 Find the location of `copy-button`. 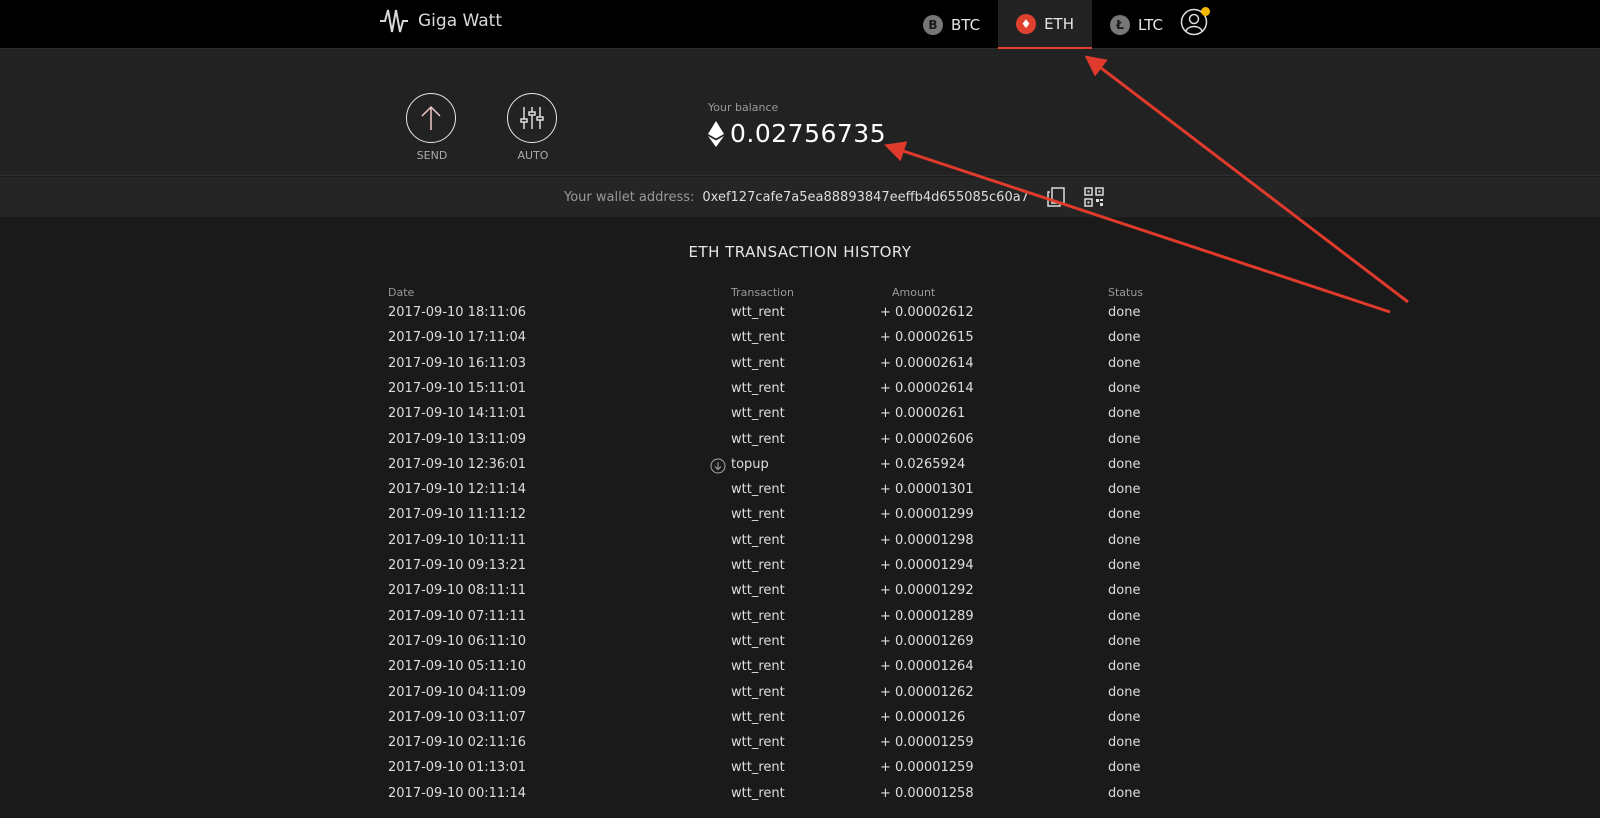

copy-button is located at coordinates (1056, 197).